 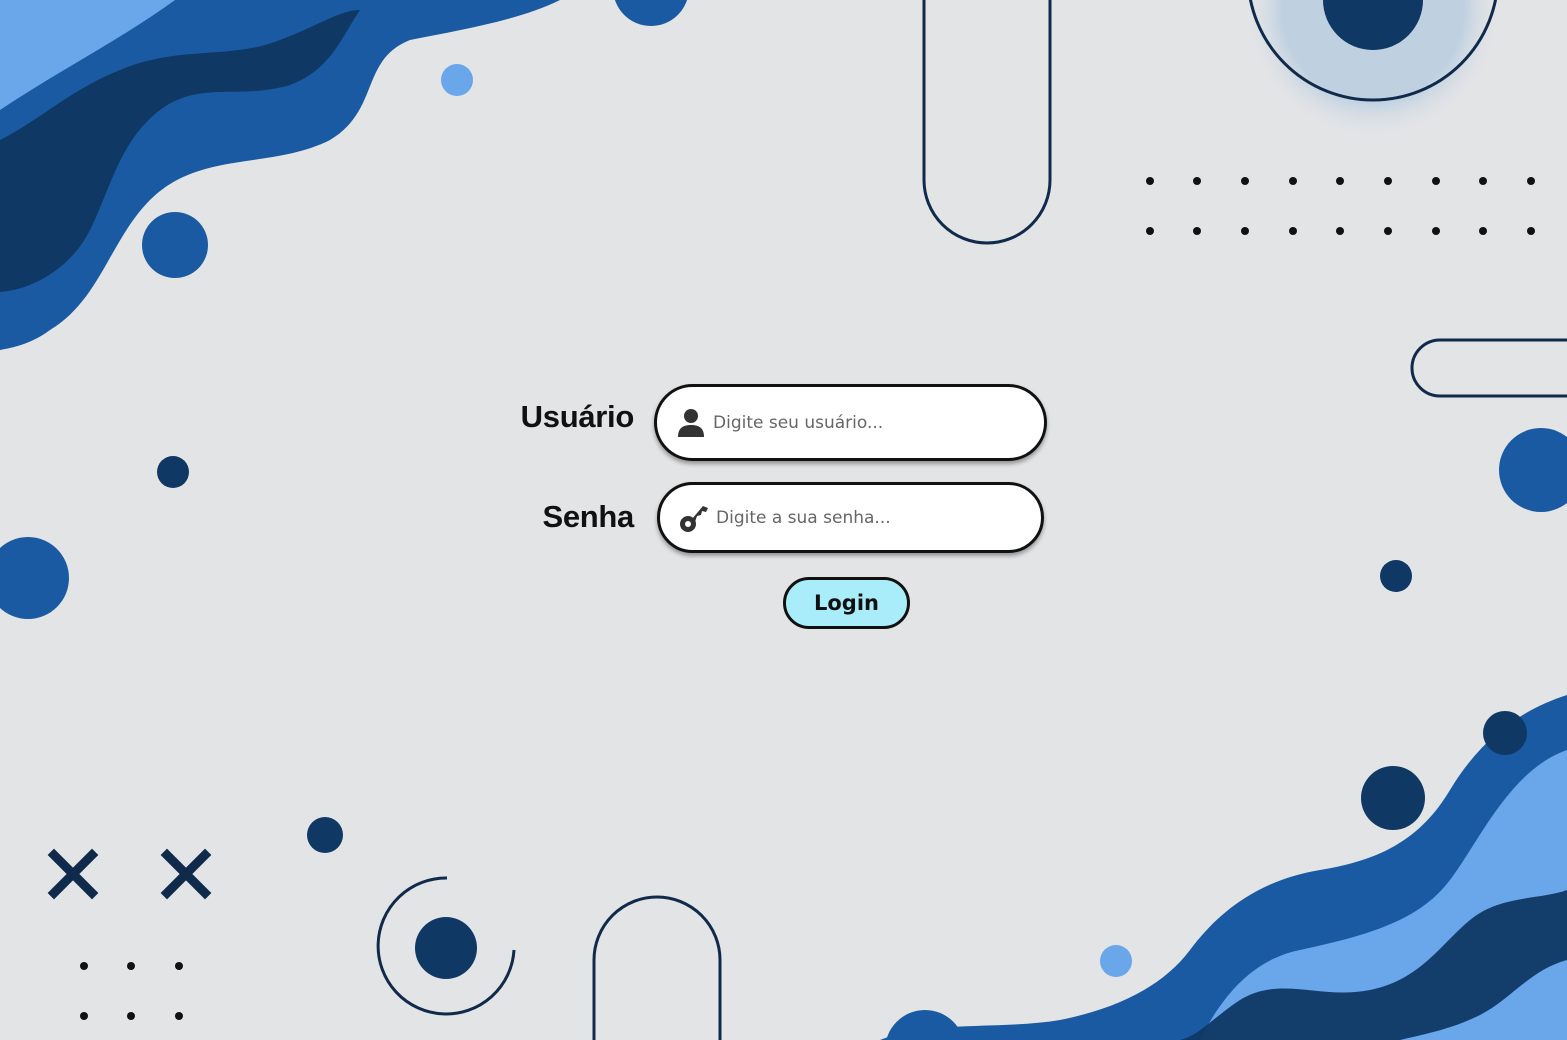 I want to click on password-input, so click(x=868, y=517).